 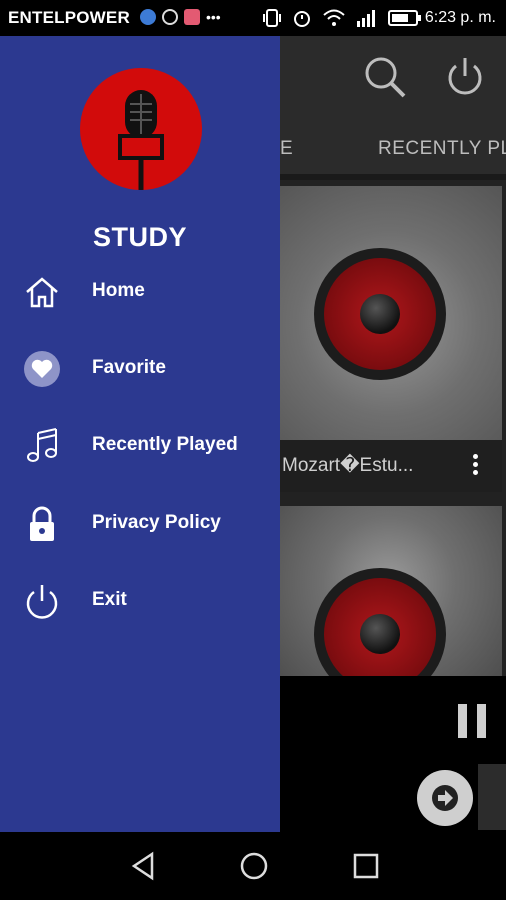 I want to click on microphone-icon, so click(x=141, y=140).